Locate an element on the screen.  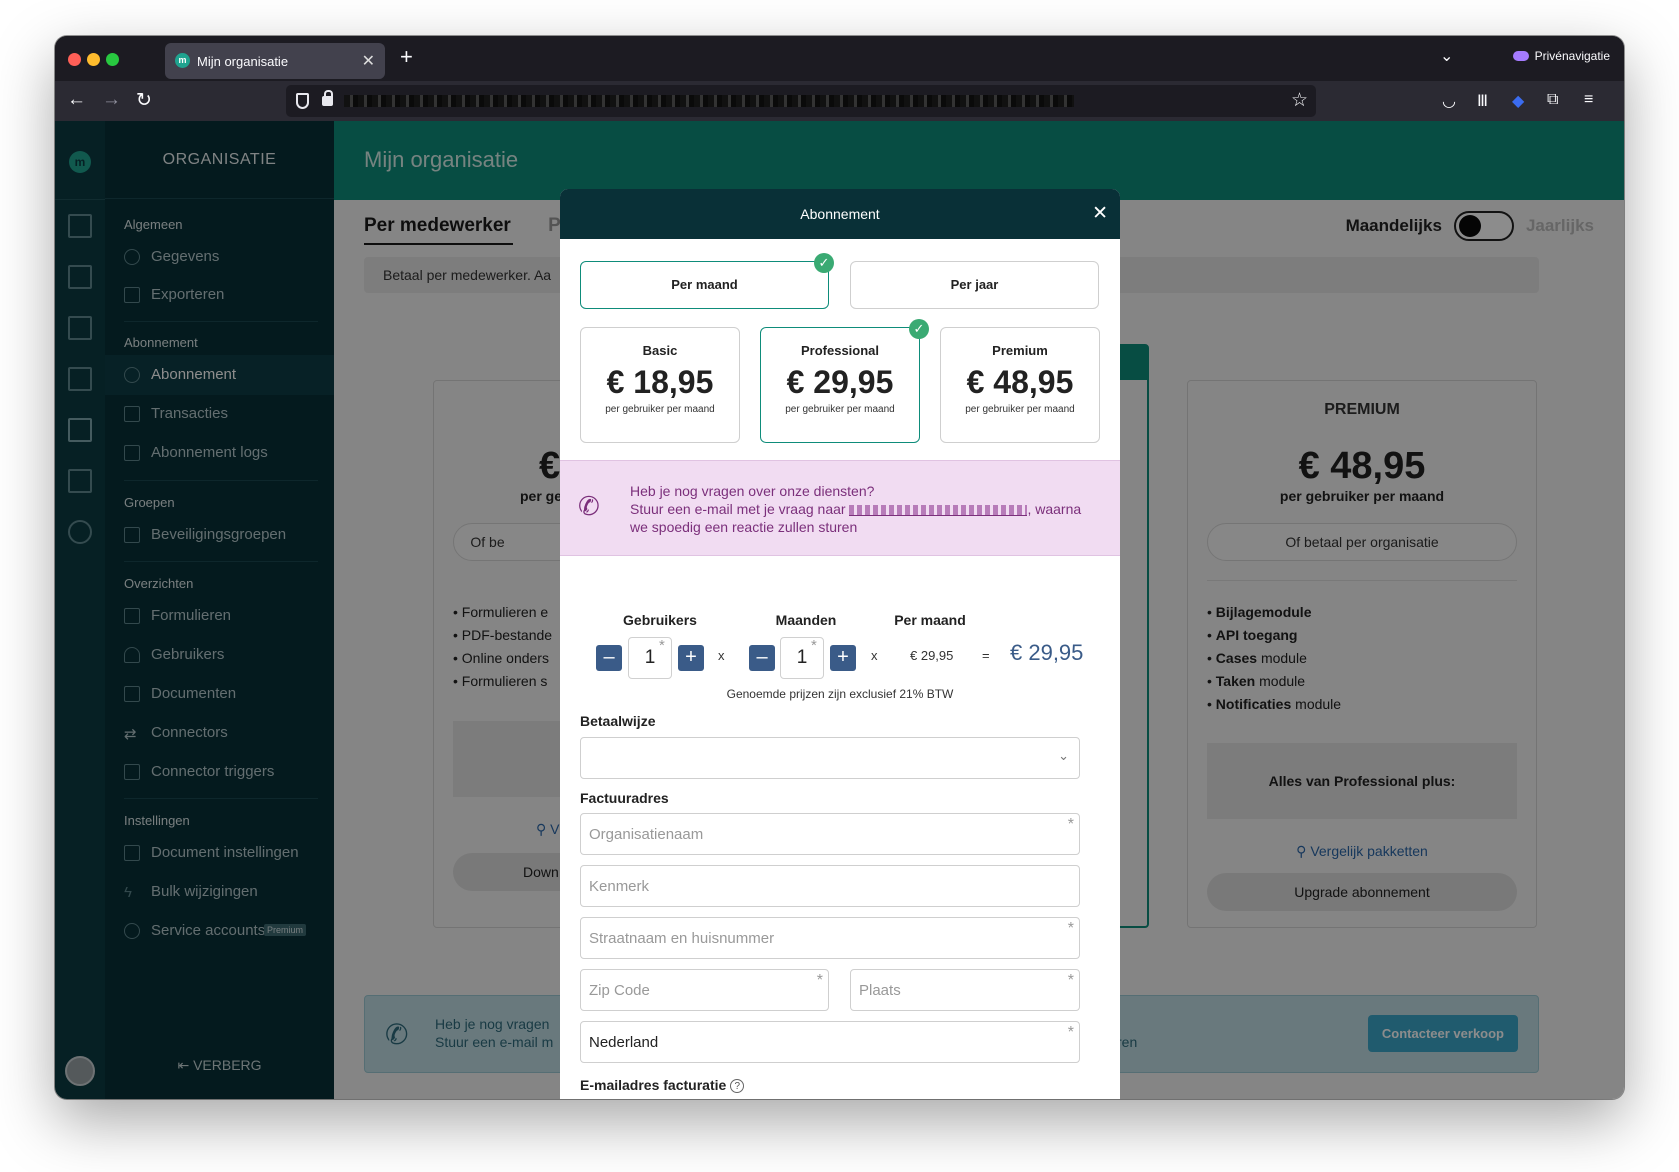
invoice-address-label: Factuuradres is located at coordinates (624, 798).